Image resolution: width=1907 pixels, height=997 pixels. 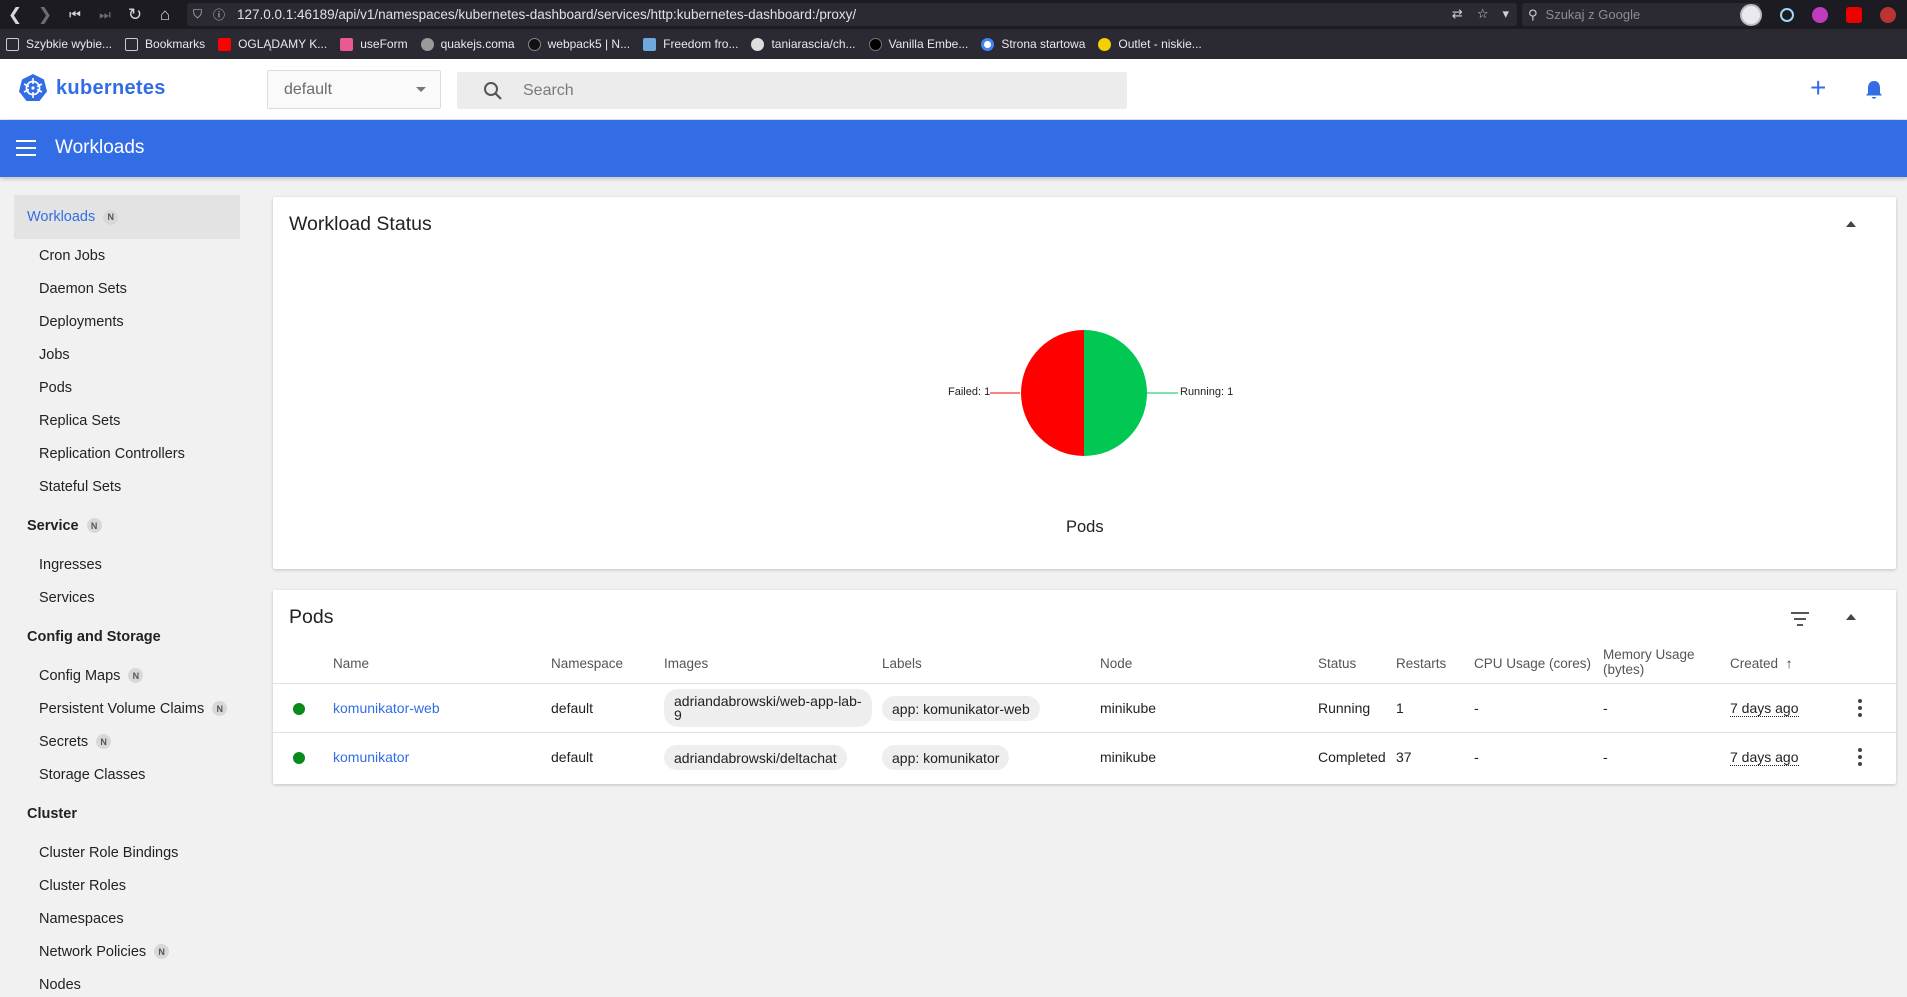 I want to click on first-page-icon: ⏮, so click(x=75, y=14).